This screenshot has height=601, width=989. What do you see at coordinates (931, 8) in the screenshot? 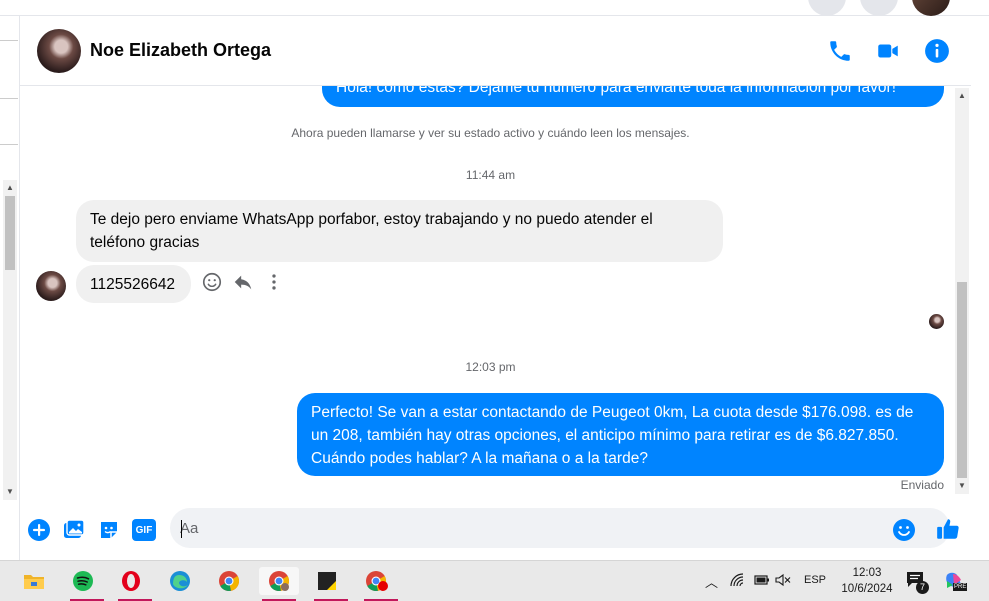
I see `profile-avatar` at bounding box center [931, 8].